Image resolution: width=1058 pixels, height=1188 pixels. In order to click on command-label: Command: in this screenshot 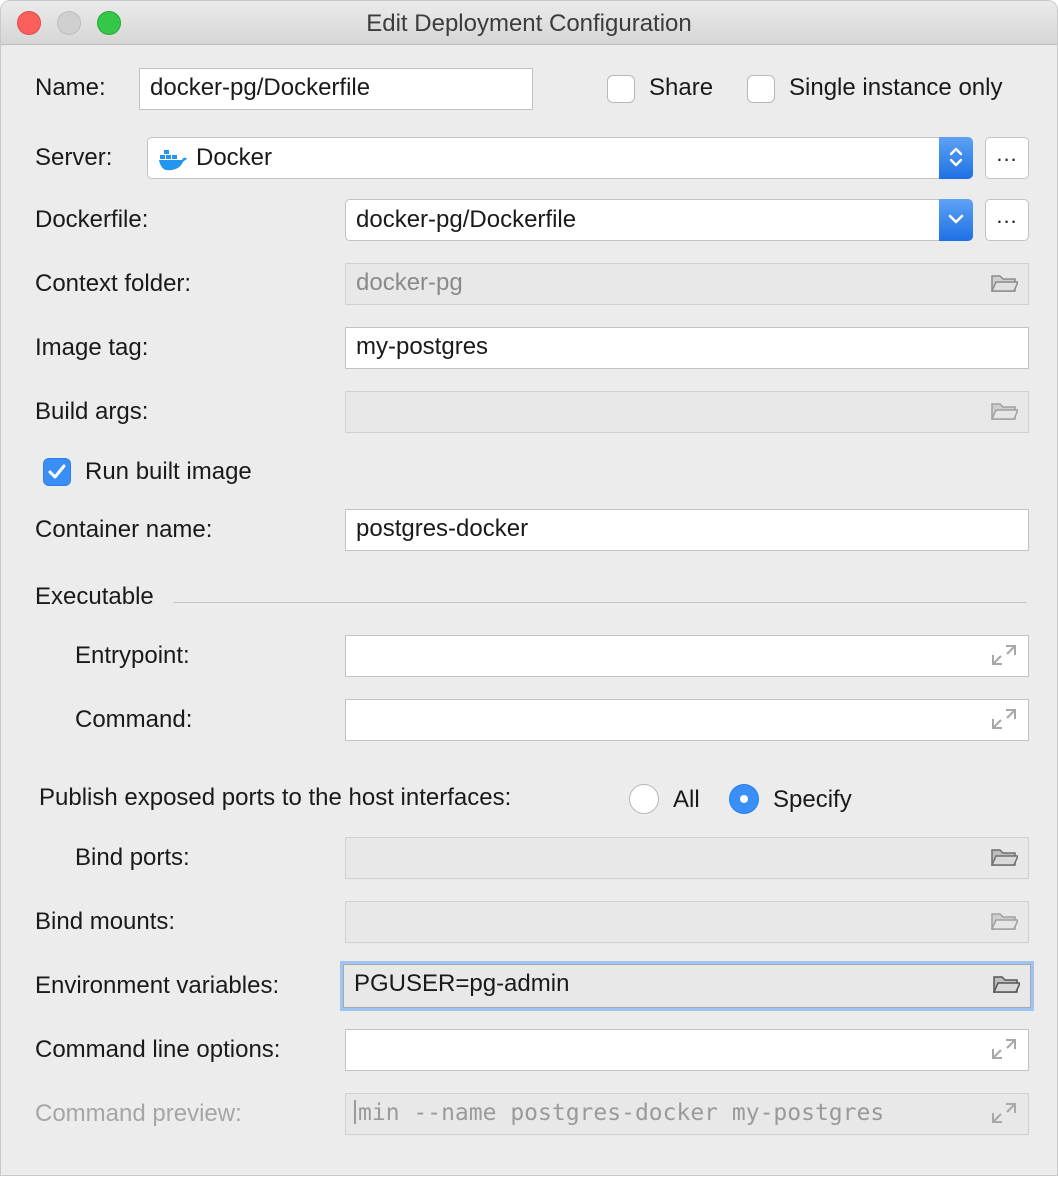, I will do `click(133, 720)`.